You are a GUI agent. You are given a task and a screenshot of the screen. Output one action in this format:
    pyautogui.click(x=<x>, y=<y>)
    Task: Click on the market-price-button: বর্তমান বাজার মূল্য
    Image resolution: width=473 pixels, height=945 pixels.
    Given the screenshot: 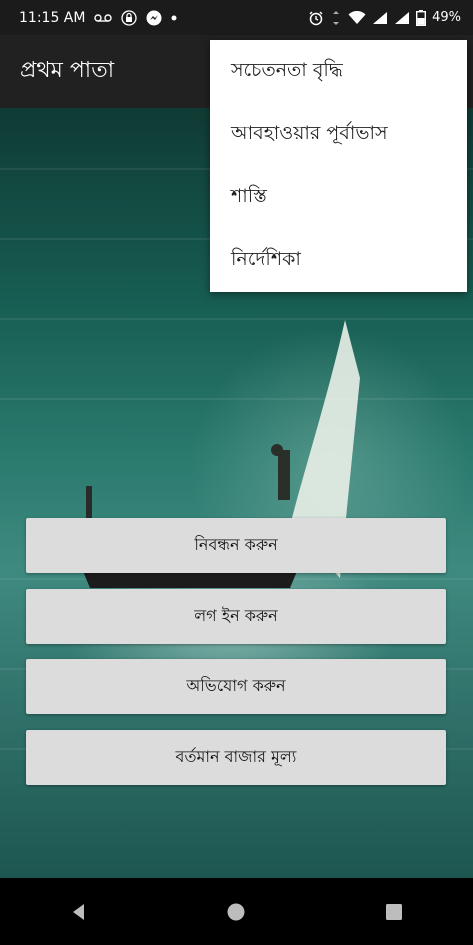 What is the action you would take?
    pyautogui.click(x=236, y=757)
    